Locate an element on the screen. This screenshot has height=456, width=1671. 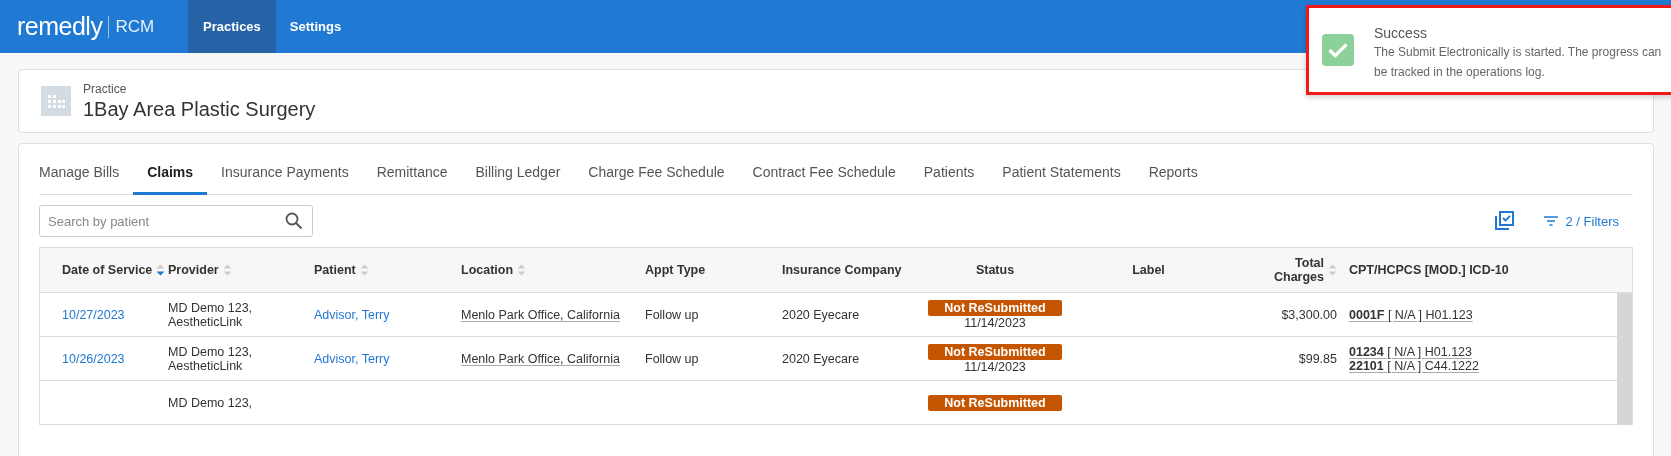
nav-tab: Settings is located at coordinates (315, 26).